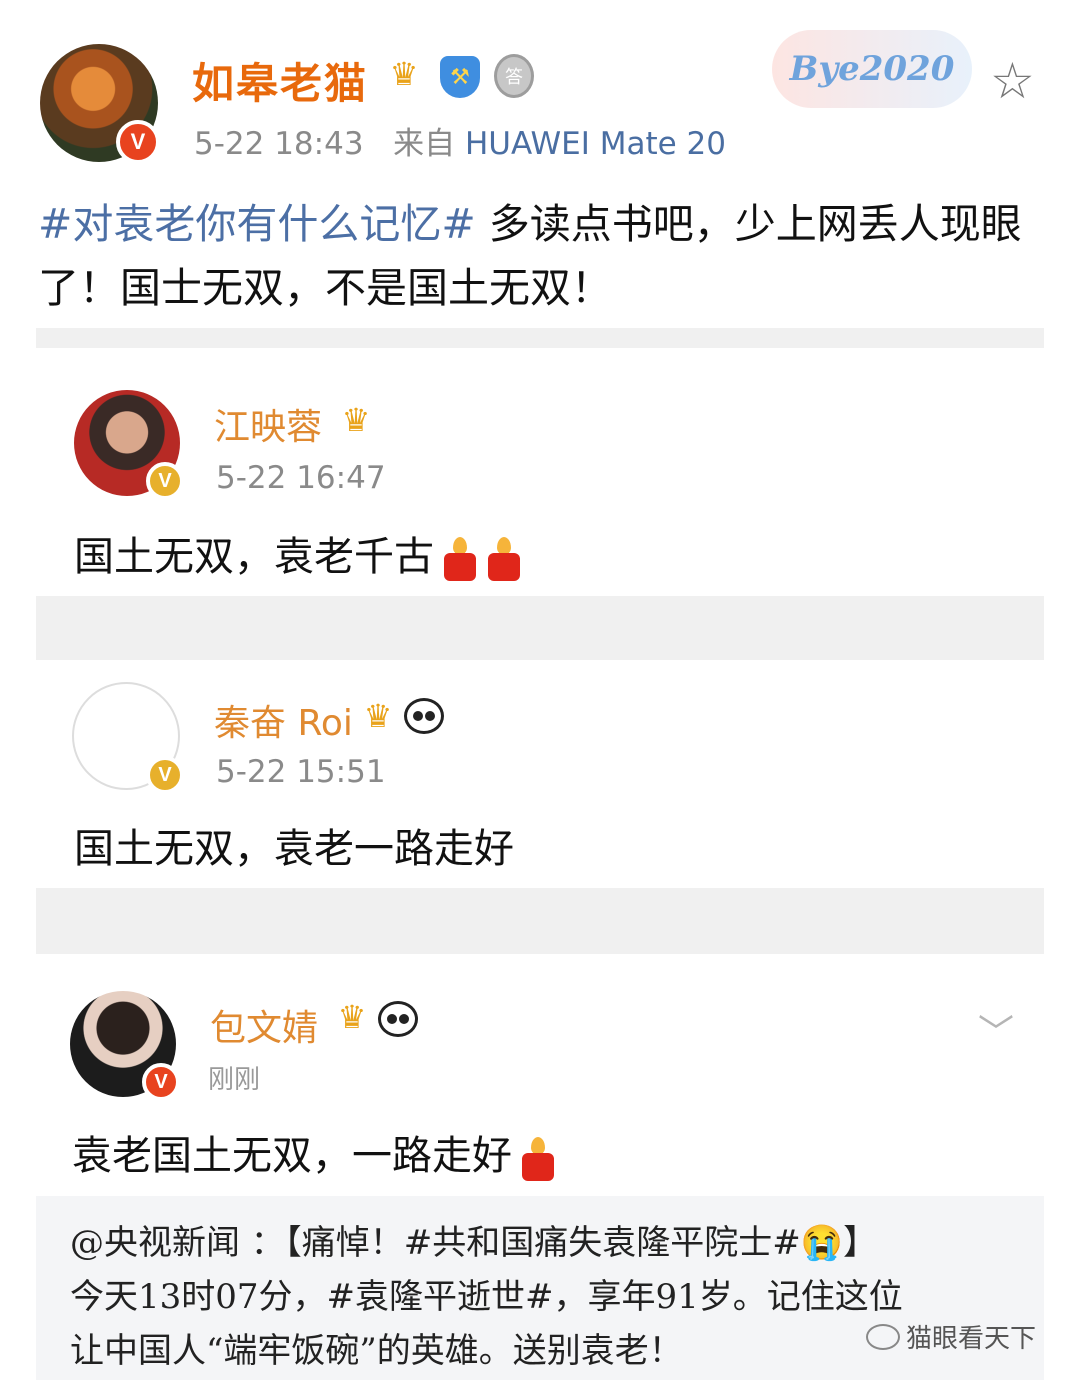  I want to click on repost-line: @央视新闻 ：【痛悼！#共和国痛失袁隆平院士#😭】, so click(474, 1243).